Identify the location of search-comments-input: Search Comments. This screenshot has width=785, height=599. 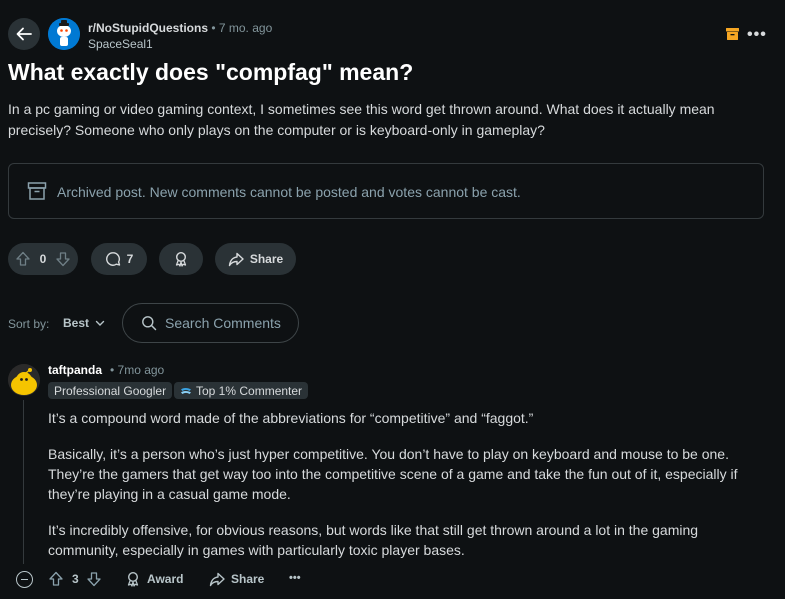
(210, 323).